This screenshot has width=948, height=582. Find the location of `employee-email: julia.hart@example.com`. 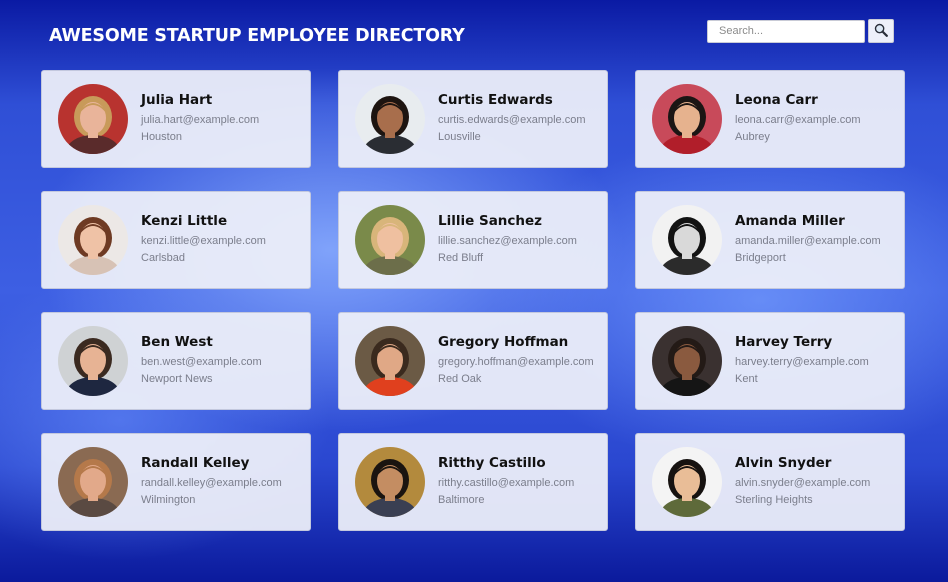

employee-email: julia.hart@example.com is located at coordinates (200, 120).